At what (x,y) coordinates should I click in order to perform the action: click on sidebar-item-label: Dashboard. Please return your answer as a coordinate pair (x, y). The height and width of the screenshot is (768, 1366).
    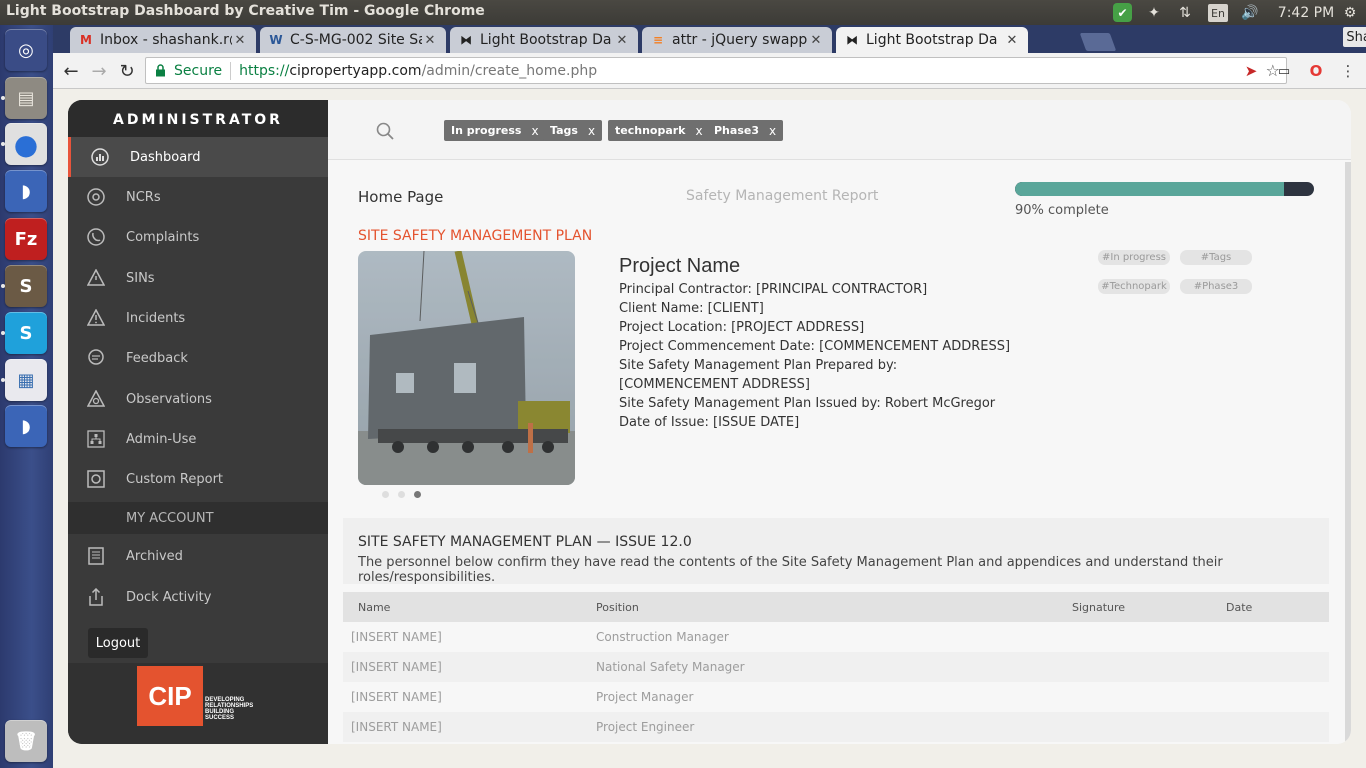
    Looking at the image, I should click on (165, 157).